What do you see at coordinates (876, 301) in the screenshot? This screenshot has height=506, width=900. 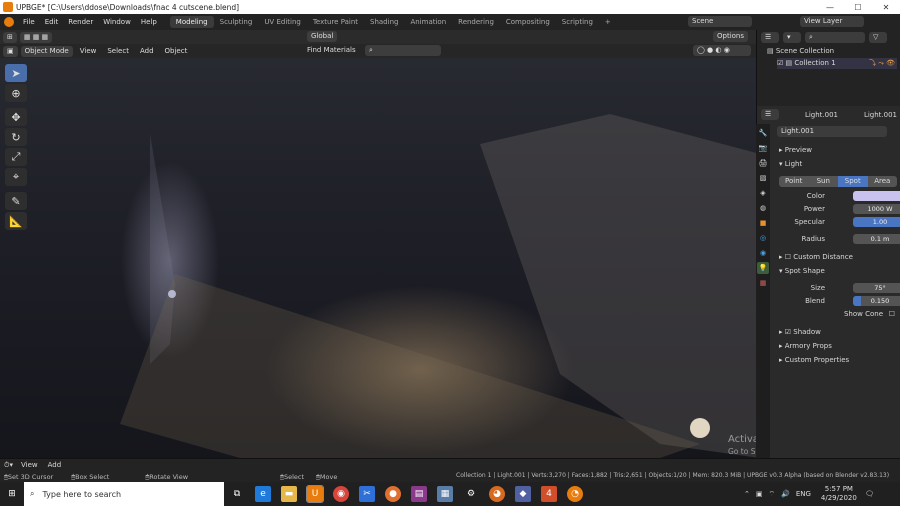 I see `blend-slider: 0.150` at bounding box center [876, 301].